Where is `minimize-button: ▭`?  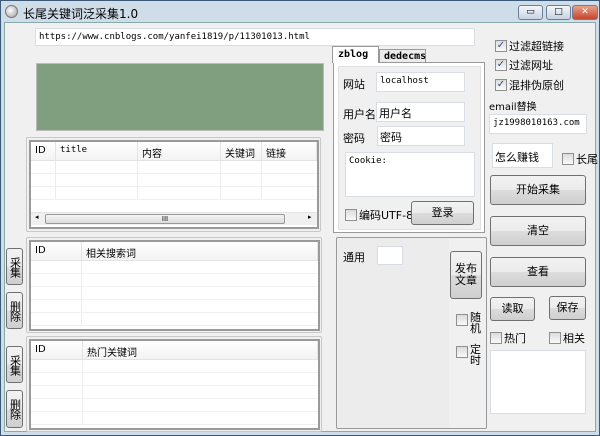
minimize-button: ▭ is located at coordinates (530, 12).